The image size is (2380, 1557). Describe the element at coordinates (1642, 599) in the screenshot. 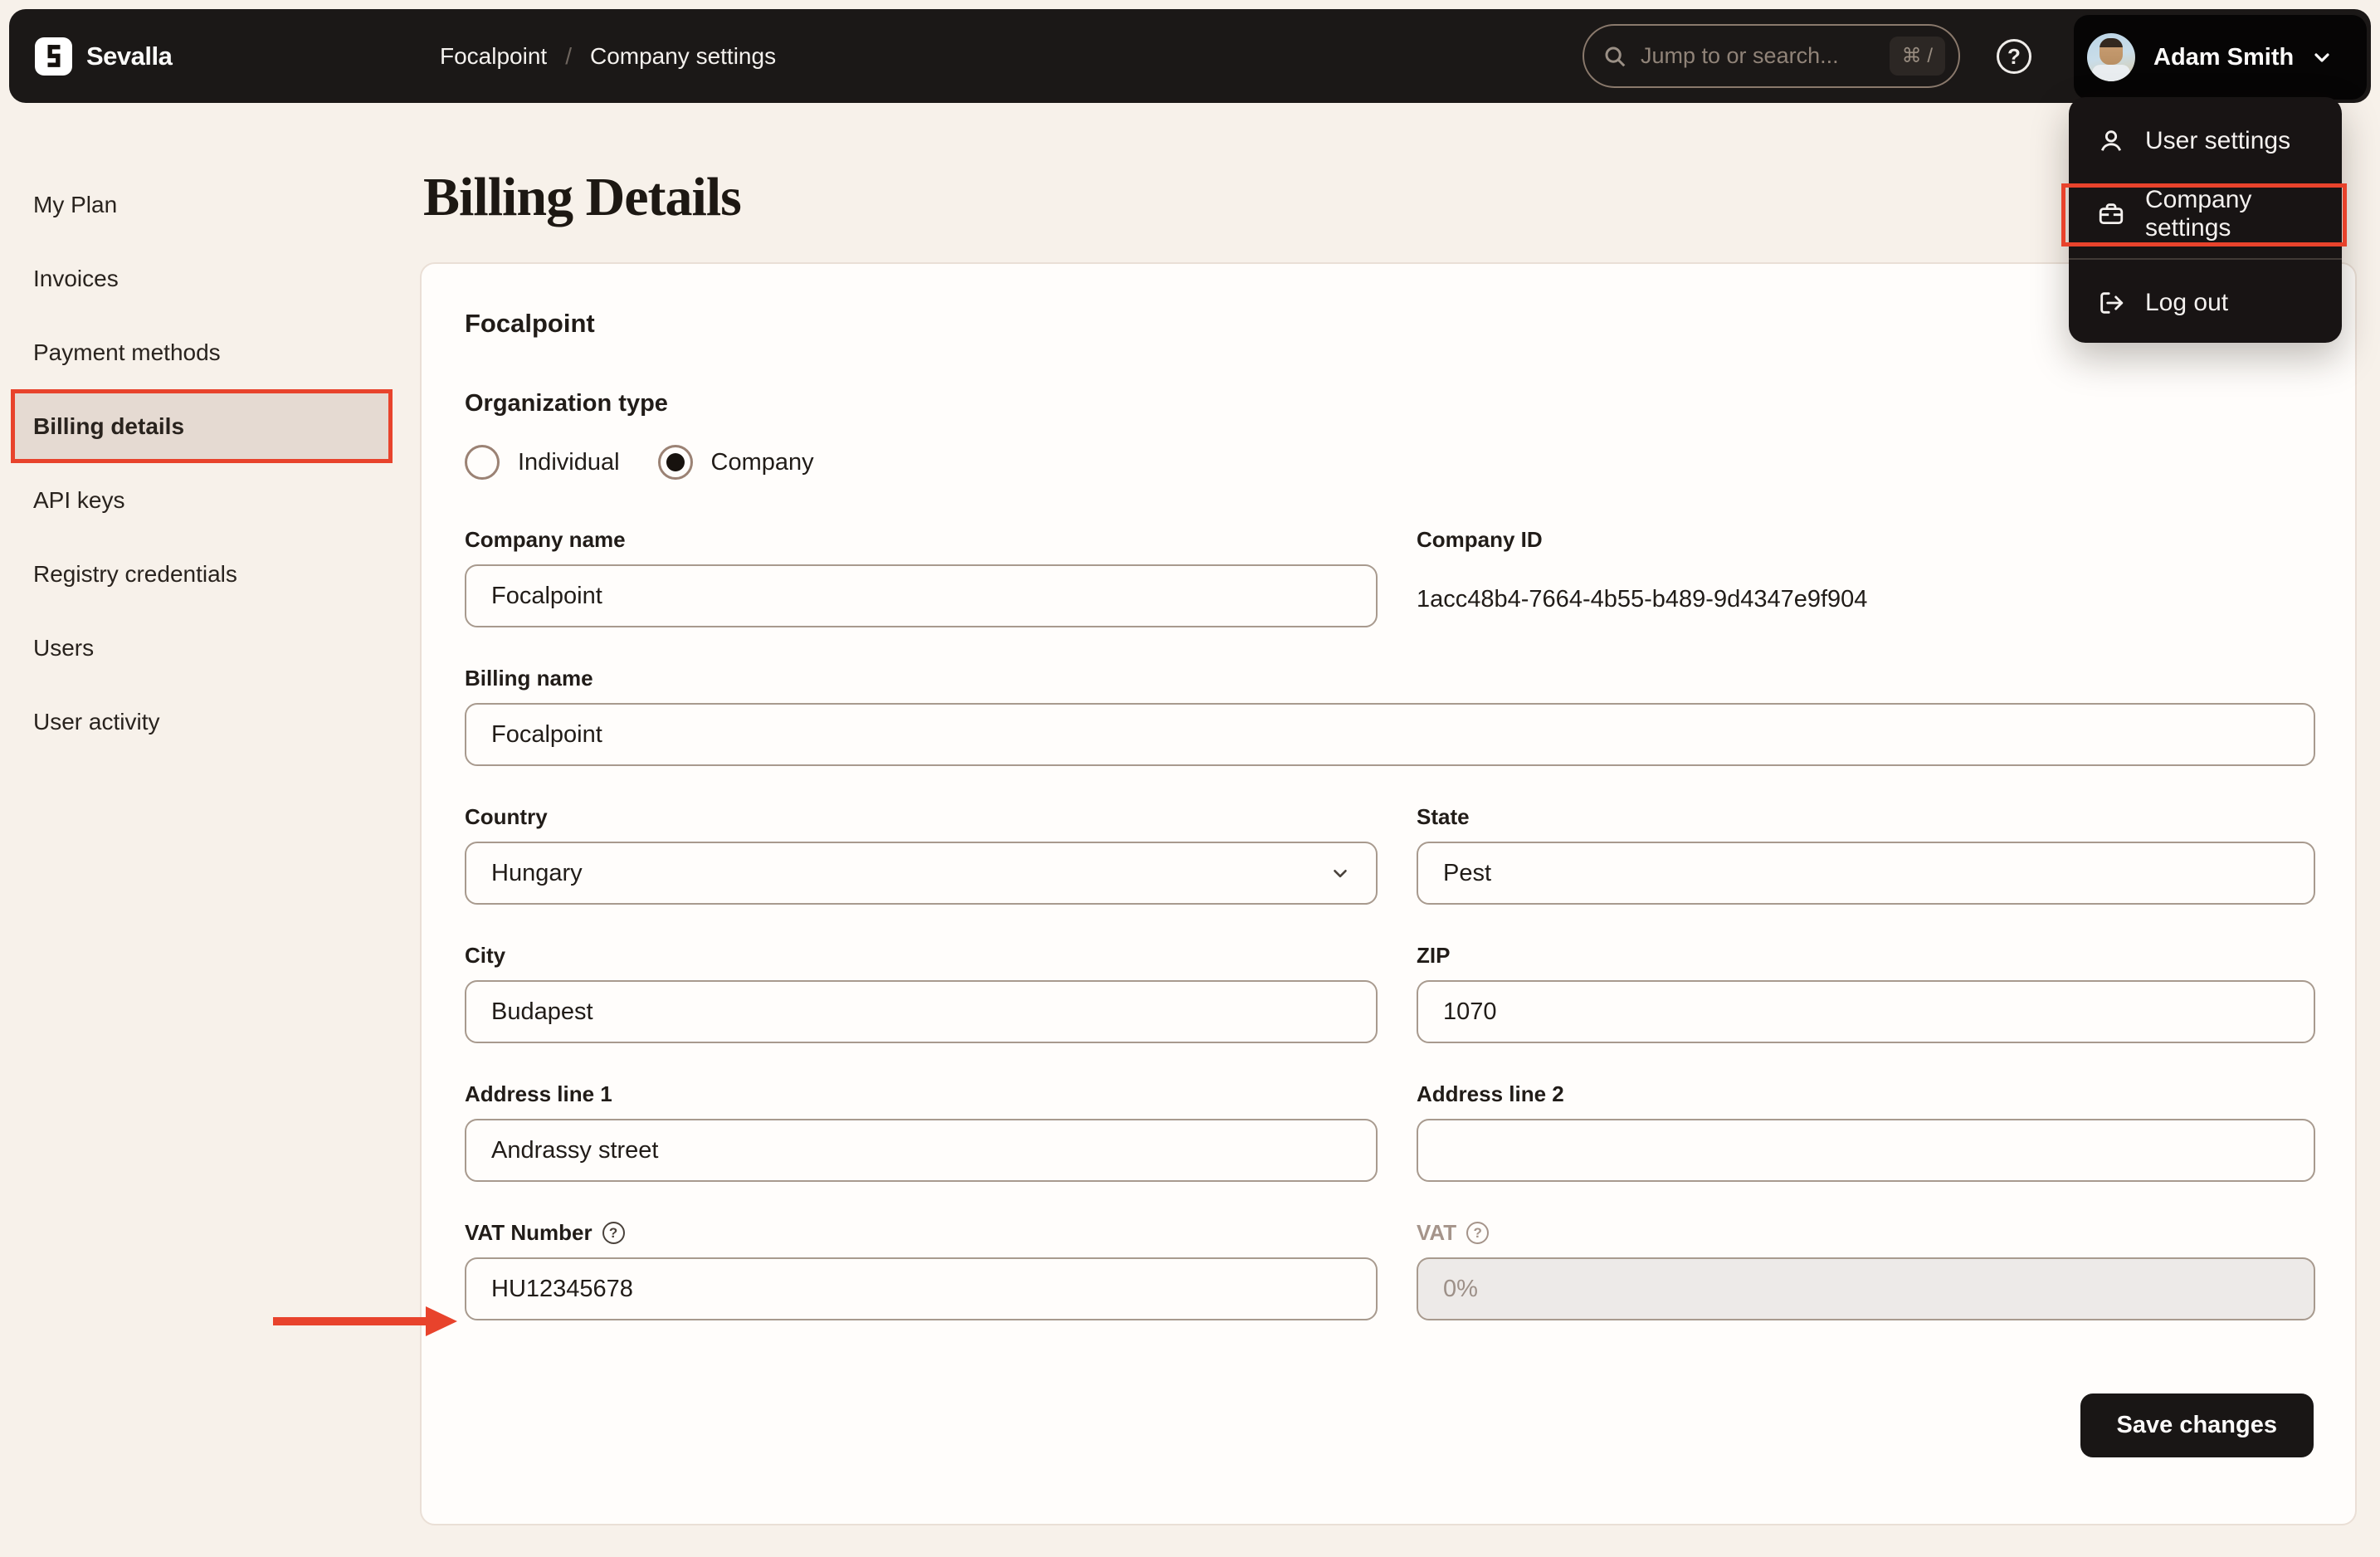

I see `company-id-value: 1acc48b4-7664-4b55-b489-9d4347e9f904` at that location.